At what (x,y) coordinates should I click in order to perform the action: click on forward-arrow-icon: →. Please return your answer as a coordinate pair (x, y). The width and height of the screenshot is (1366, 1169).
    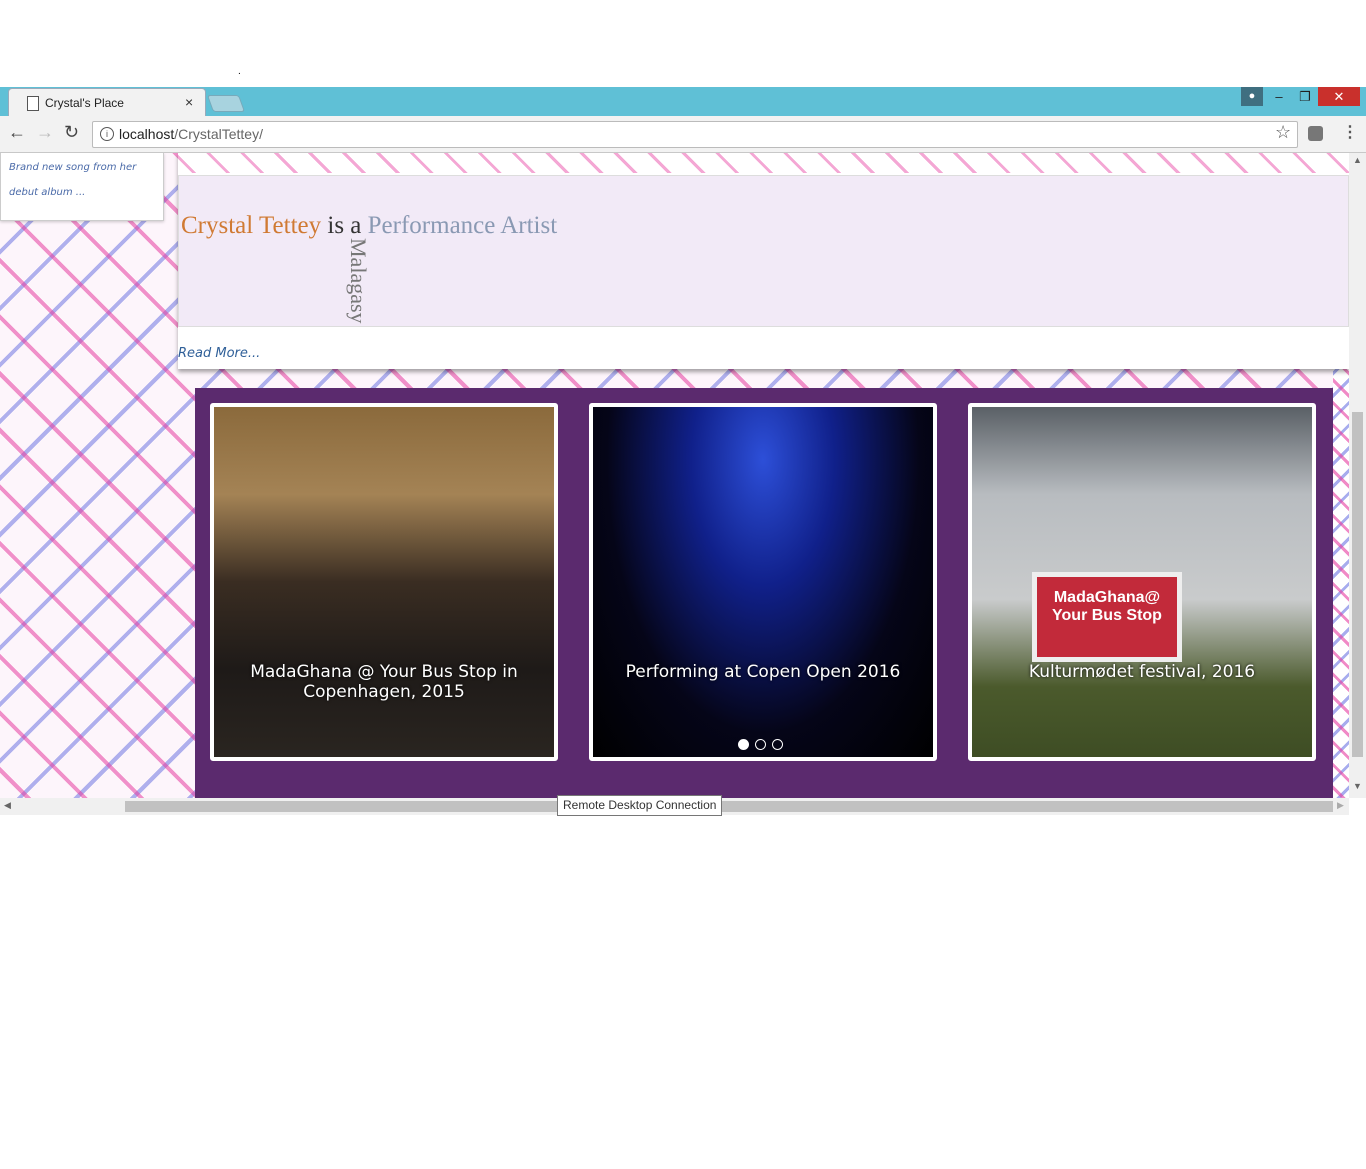
    Looking at the image, I should click on (45, 132).